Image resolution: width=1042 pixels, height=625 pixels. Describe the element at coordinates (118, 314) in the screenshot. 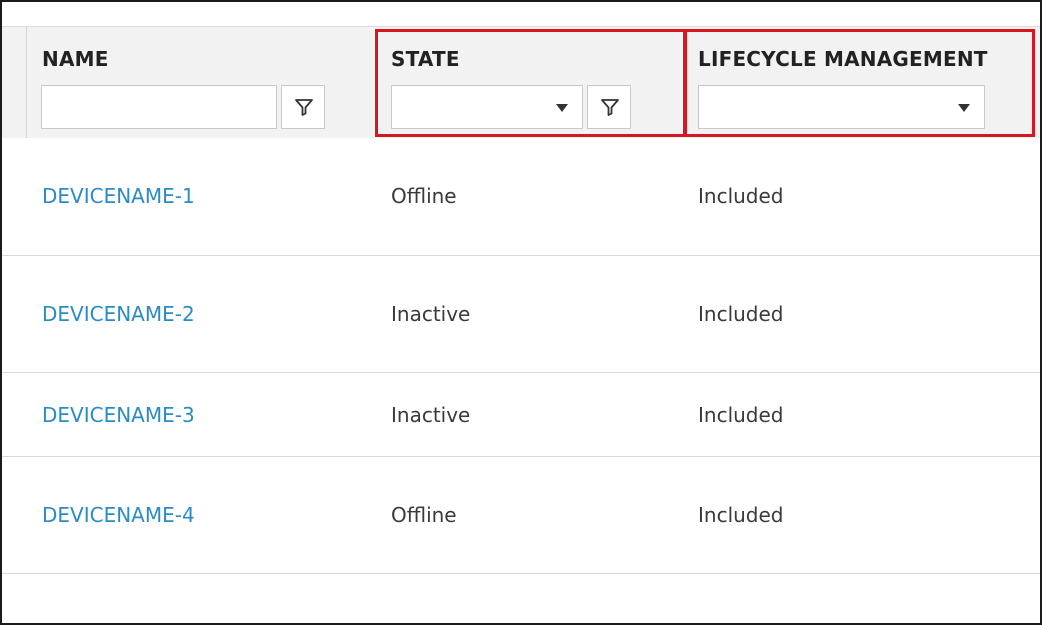

I see `device-name-link: DEVICENAME-2` at that location.